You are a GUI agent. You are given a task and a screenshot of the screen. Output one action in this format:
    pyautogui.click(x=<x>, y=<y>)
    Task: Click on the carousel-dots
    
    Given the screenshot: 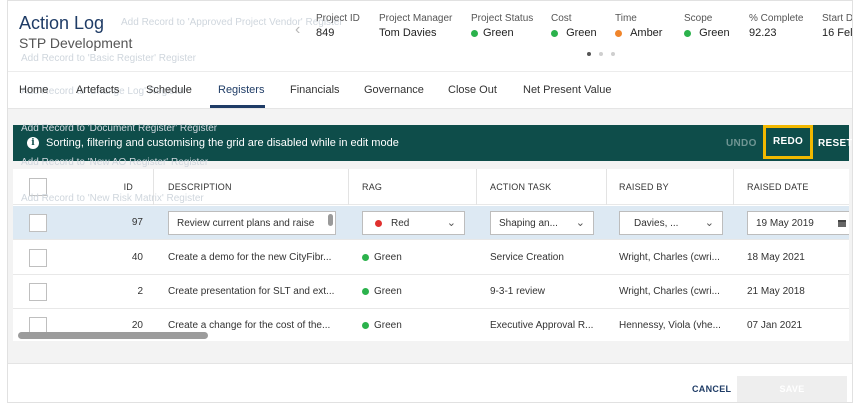 What is the action you would take?
    pyautogui.click(x=601, y=54)
    